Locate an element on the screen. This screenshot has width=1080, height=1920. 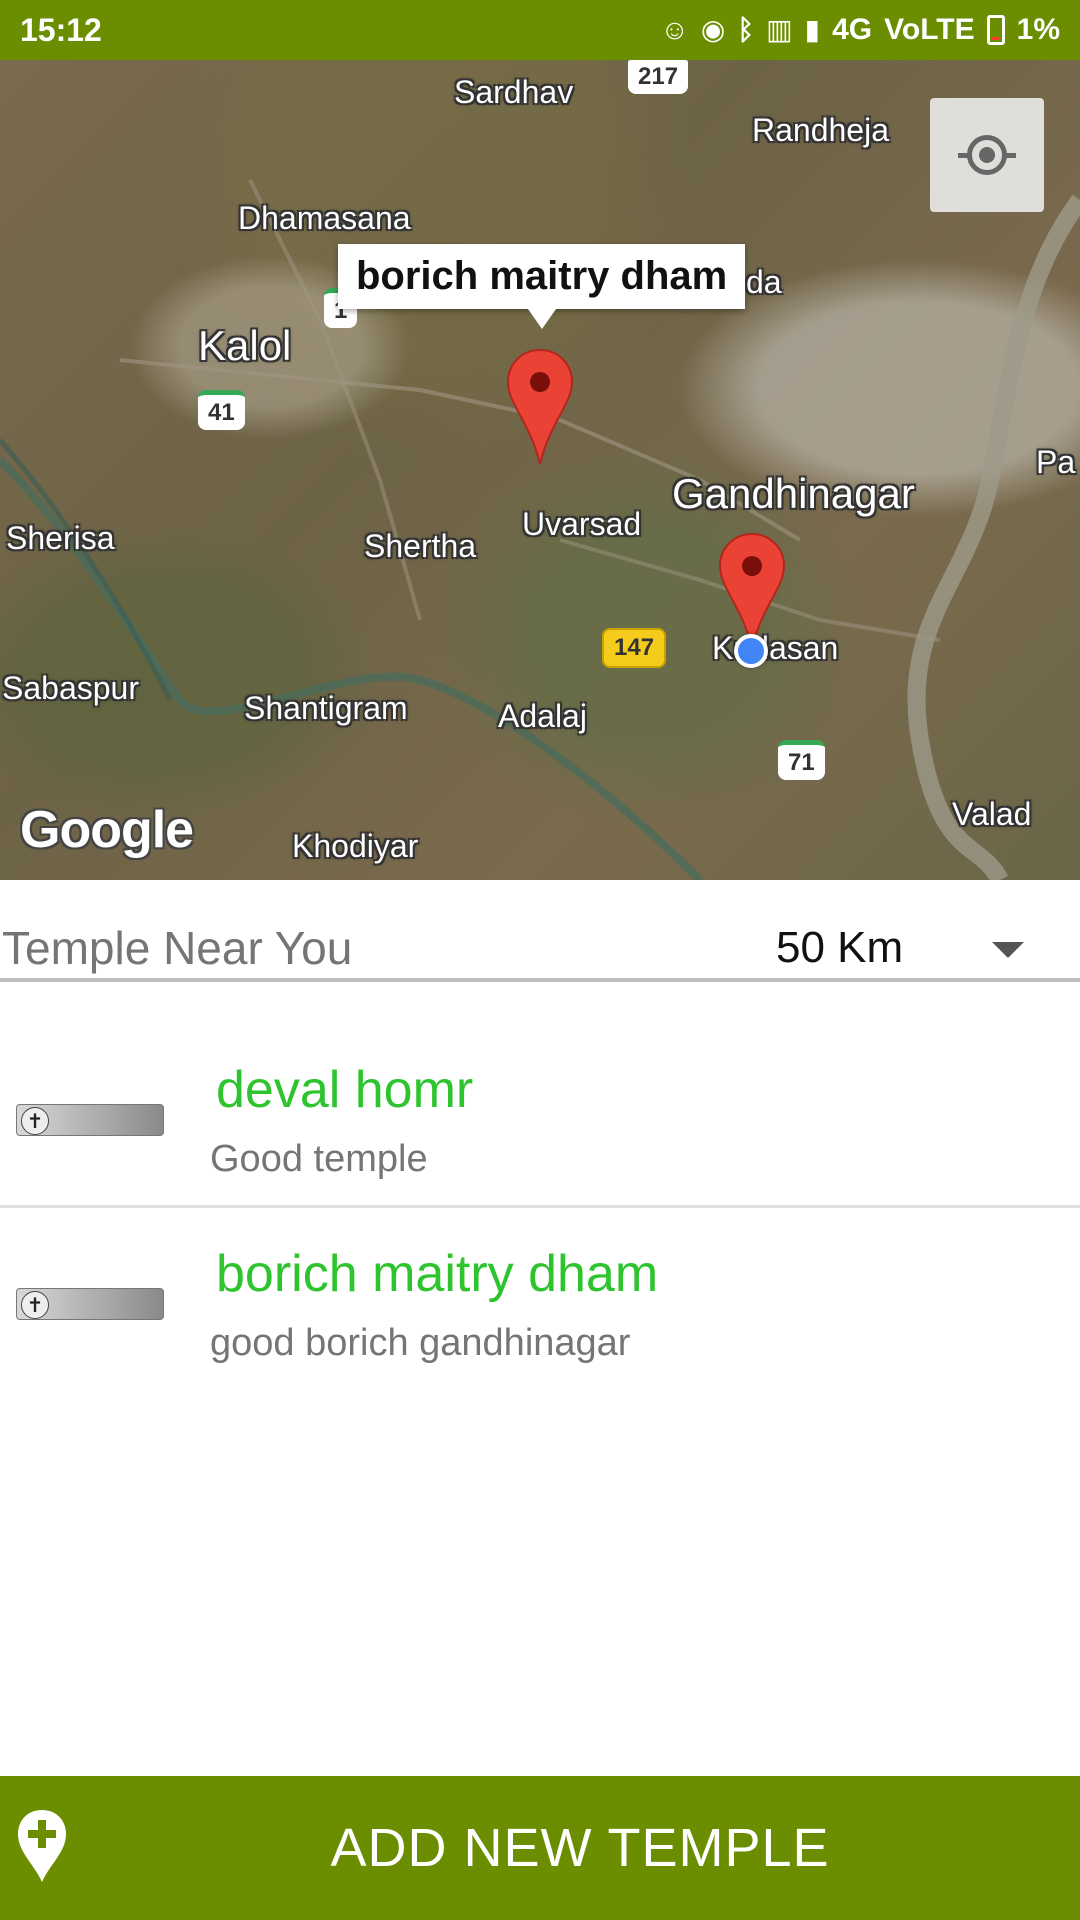
map-label-khodiyar: Khodiyar is located at coordinates (355, 846).